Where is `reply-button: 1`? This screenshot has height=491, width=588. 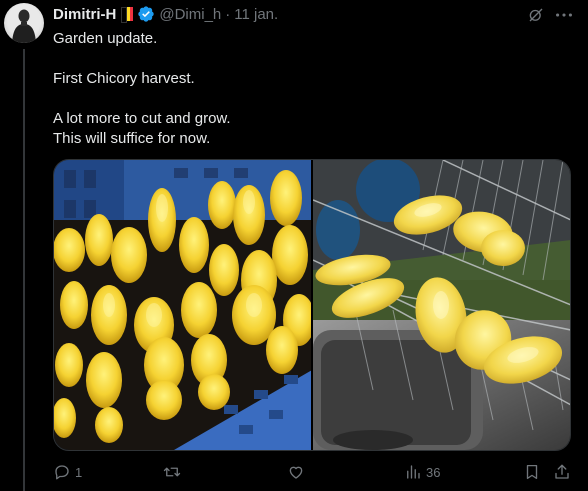
reply-button: 1 is located at coordinates (67, 472).